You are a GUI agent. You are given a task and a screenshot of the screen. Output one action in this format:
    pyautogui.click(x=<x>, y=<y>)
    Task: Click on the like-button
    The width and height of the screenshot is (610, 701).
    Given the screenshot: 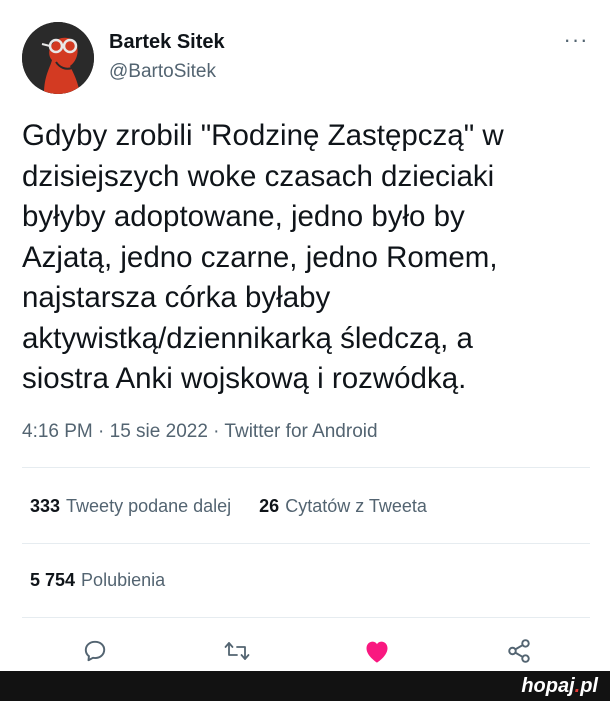 What is the action you would take?
    pyautogui.click(x=377, y=651)
    